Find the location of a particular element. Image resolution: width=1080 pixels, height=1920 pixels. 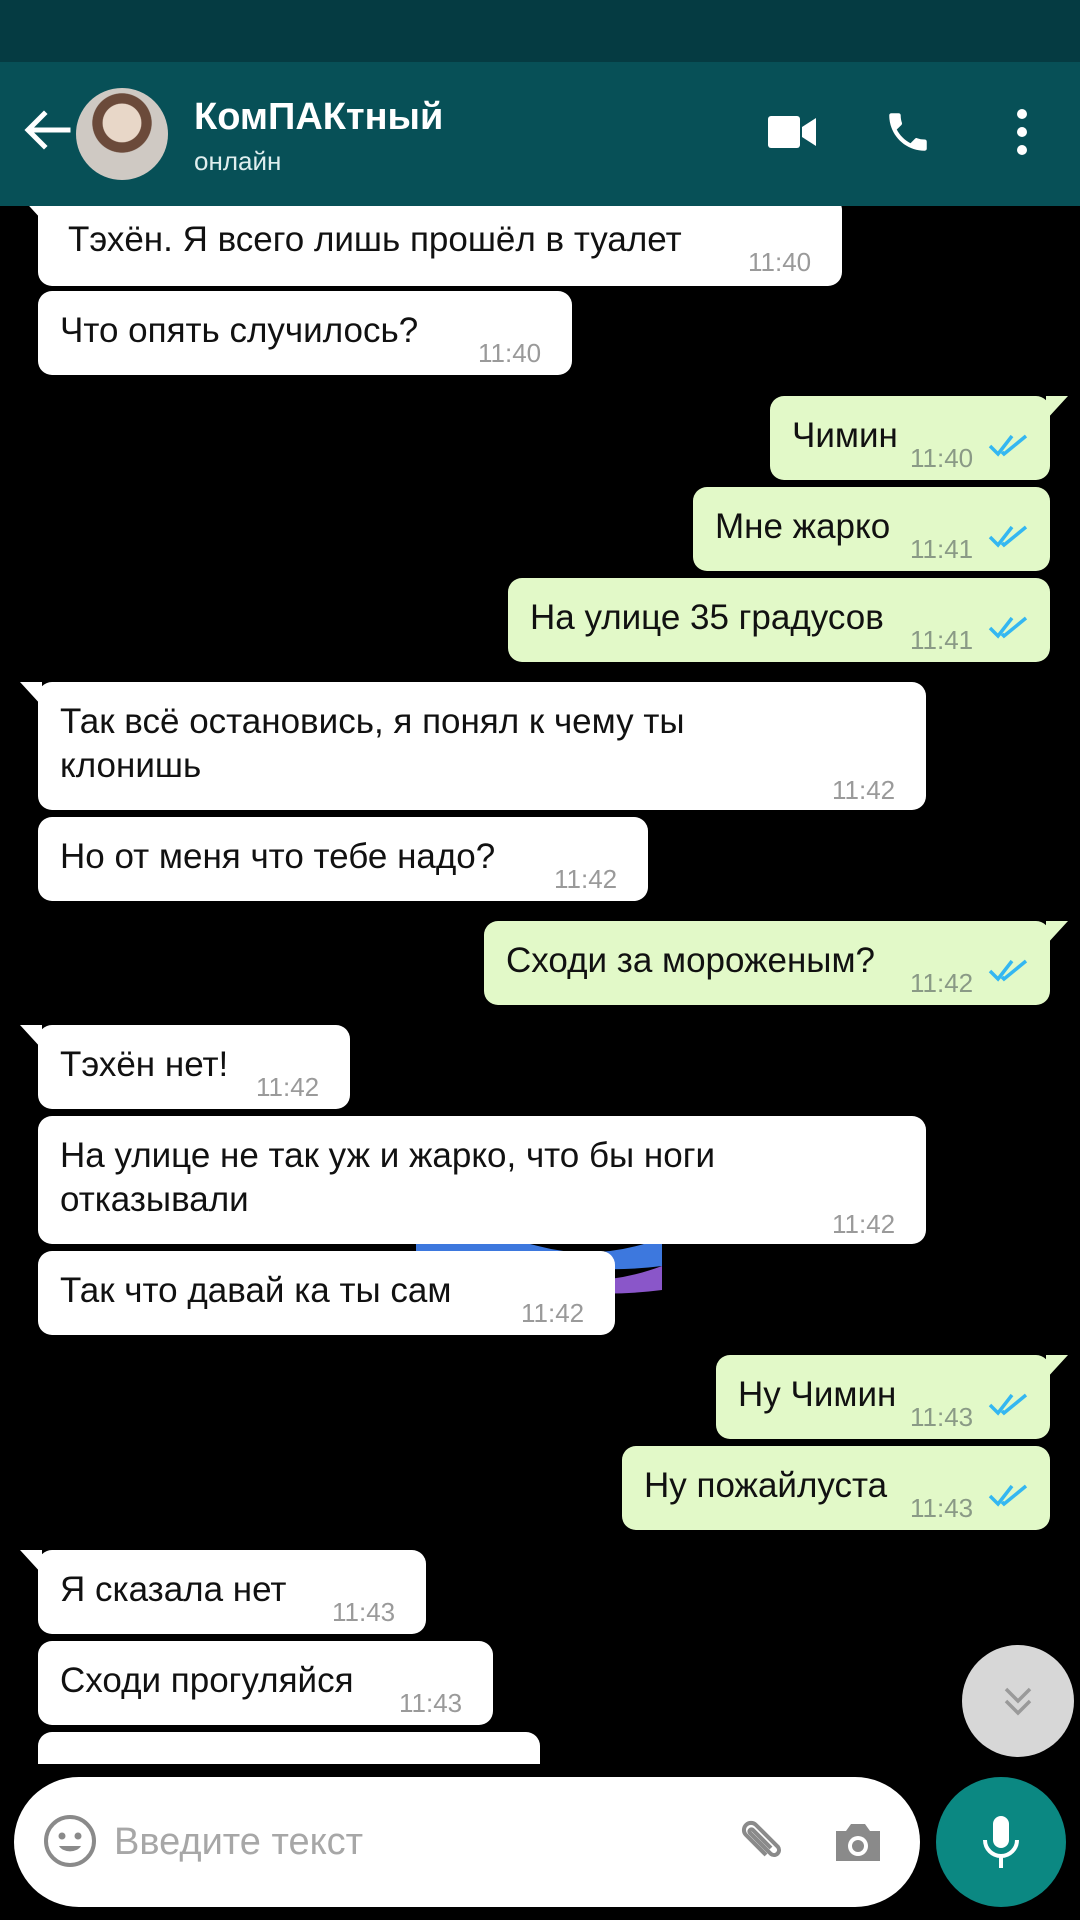

status-bar is located at coordinates (540, 31).